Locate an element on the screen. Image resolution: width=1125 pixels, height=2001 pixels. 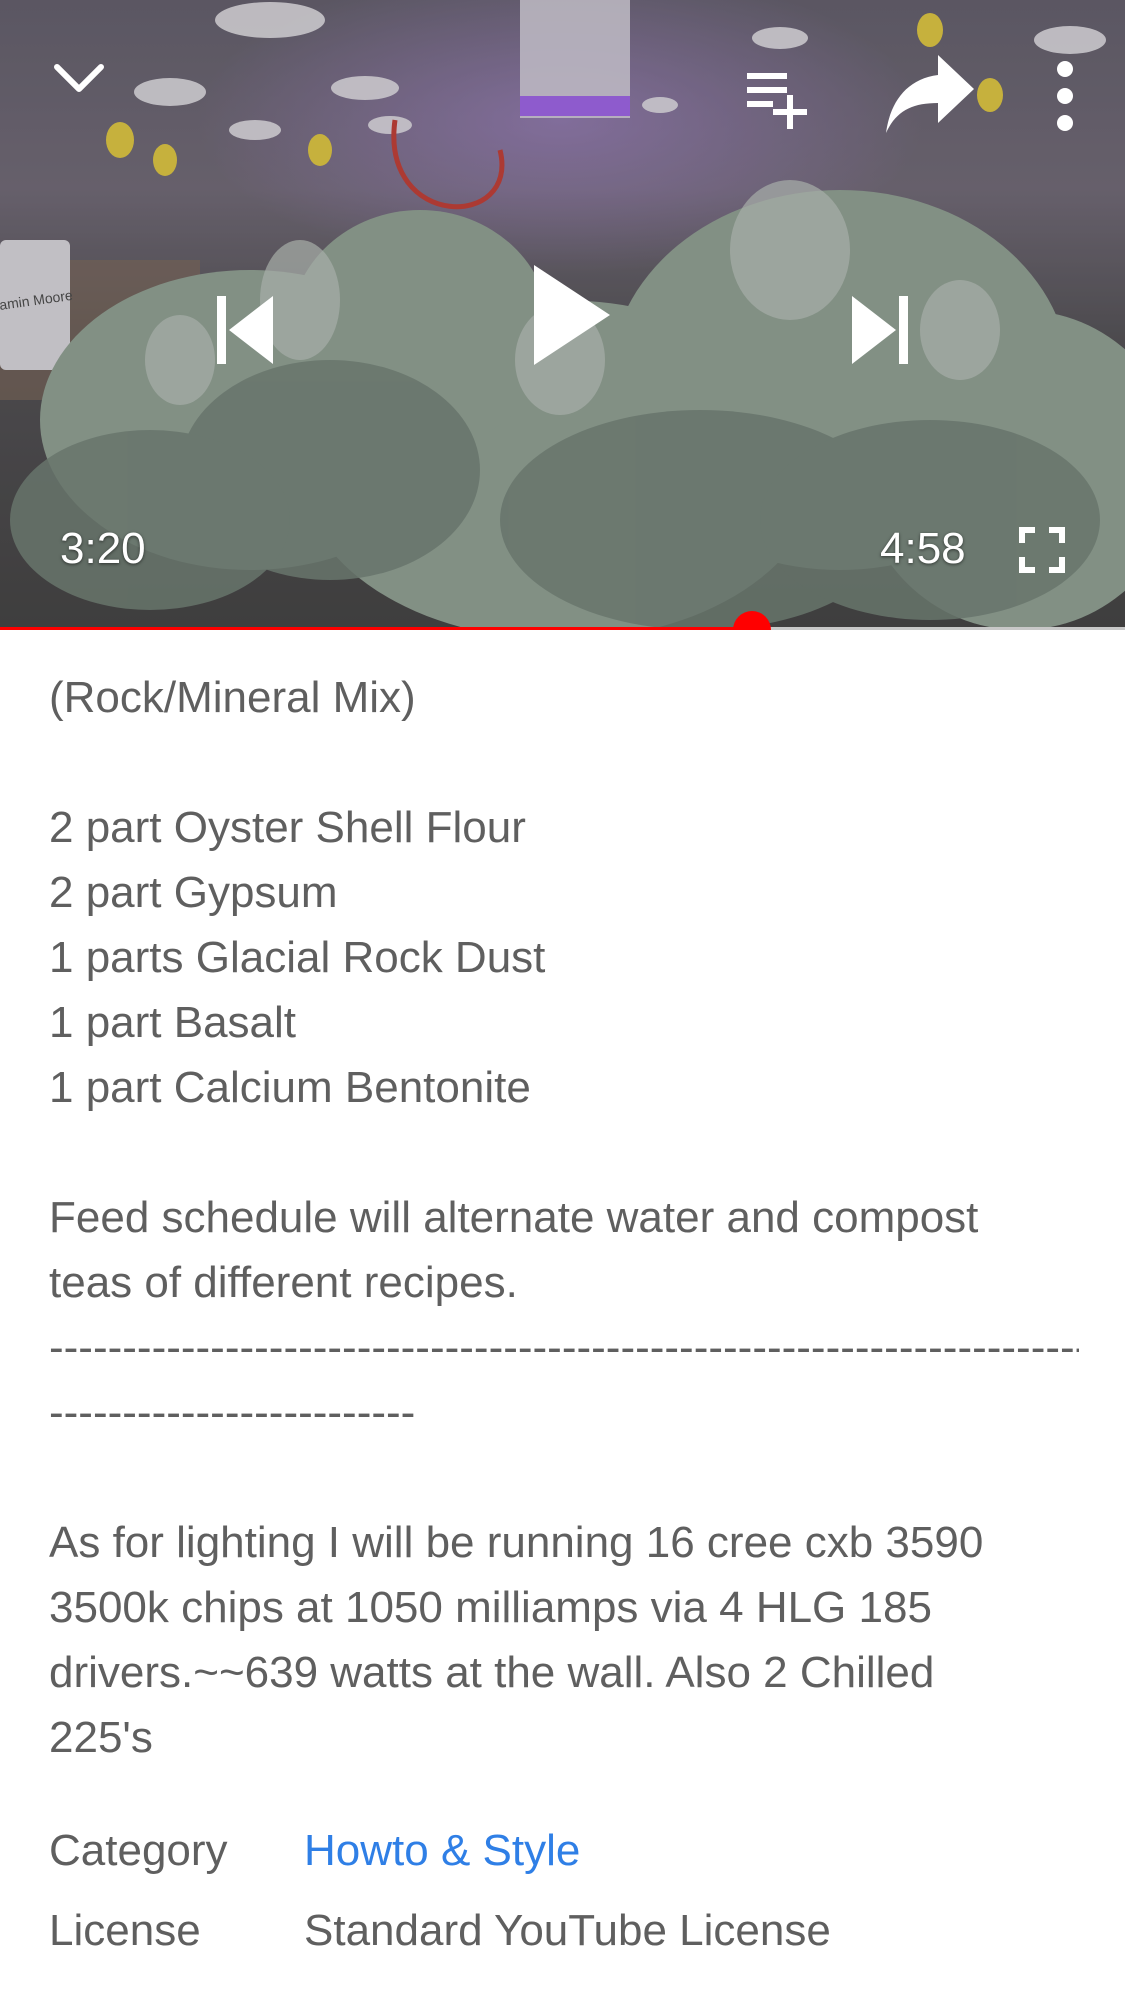
mix-ingredient: 1 part Basalt is located at coordinates (173, 1022).